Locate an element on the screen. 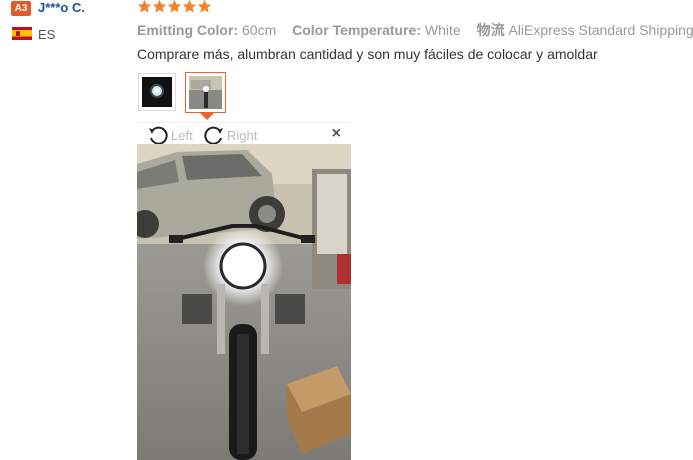 The width and height of the screenshot is (693, 460). rotate-right-button: Right is located at coordinates (230, 135).